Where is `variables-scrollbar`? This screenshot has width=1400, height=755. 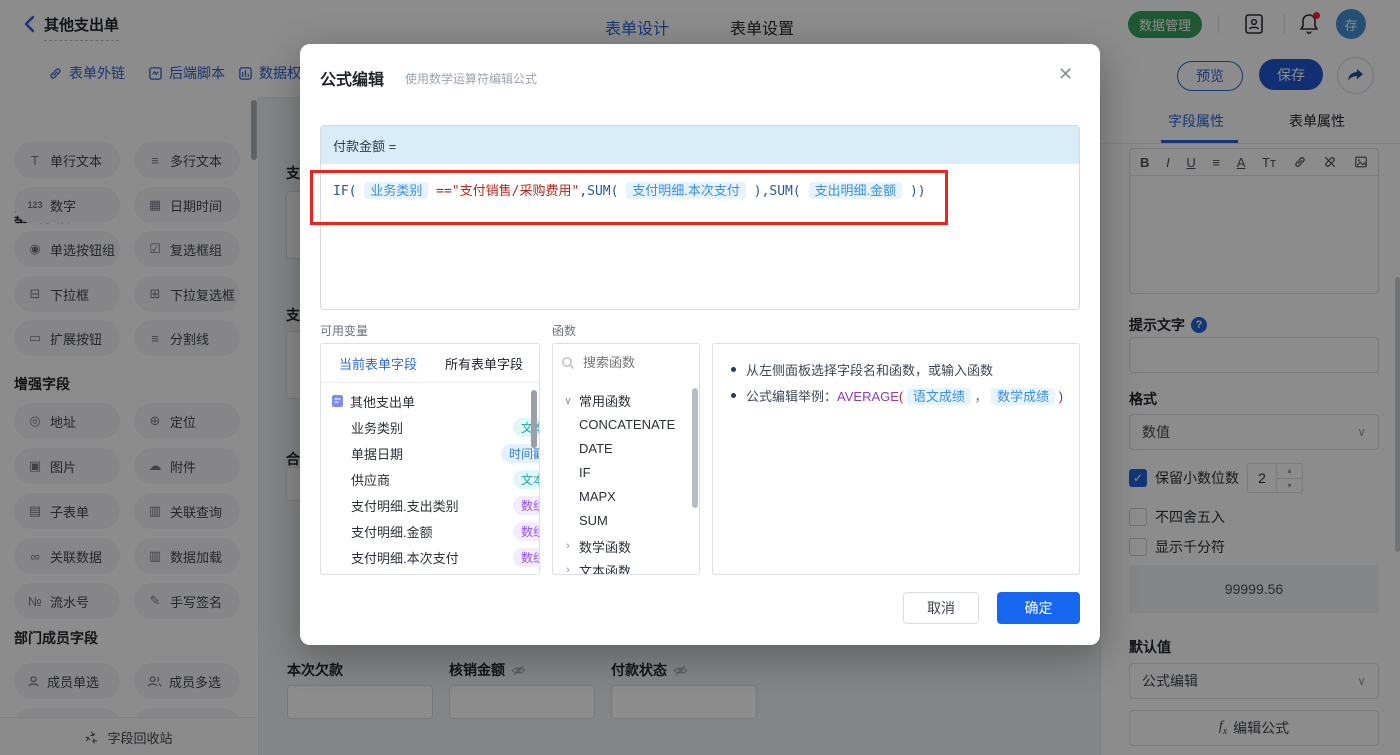
variables-scrollbar is located at coordinates (534, 419).